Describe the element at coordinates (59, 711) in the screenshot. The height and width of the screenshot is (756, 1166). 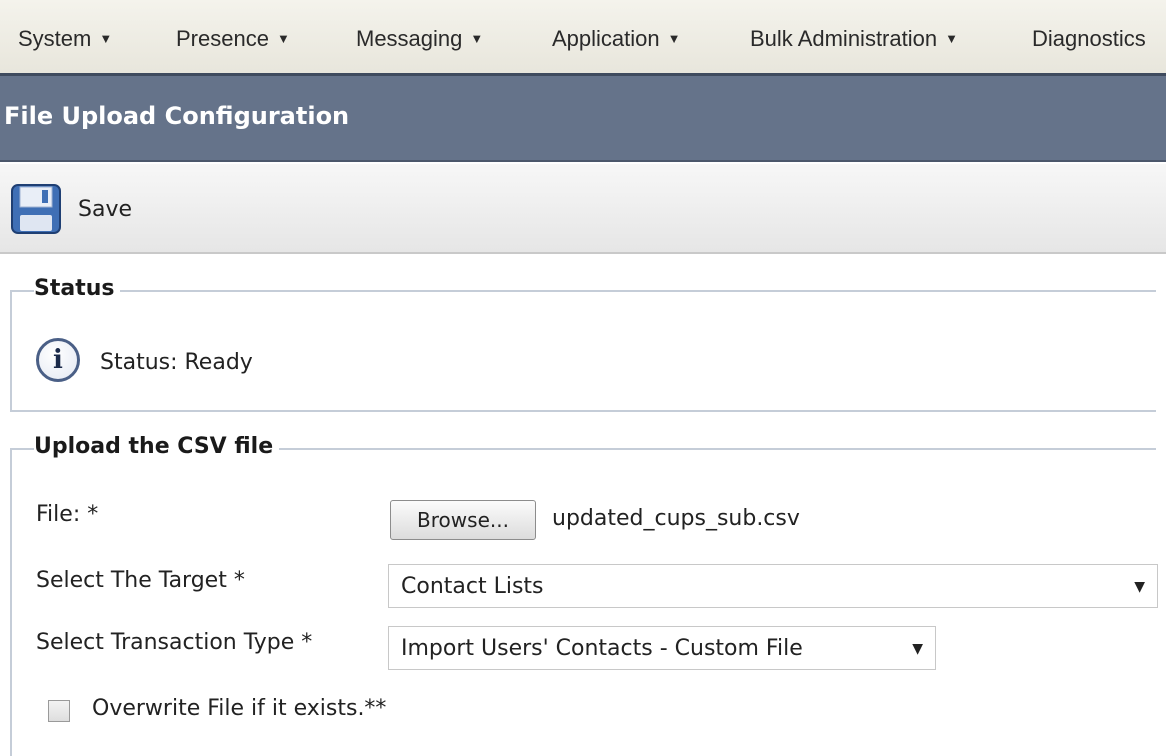
I see `overwrite-checkbox` at that location.